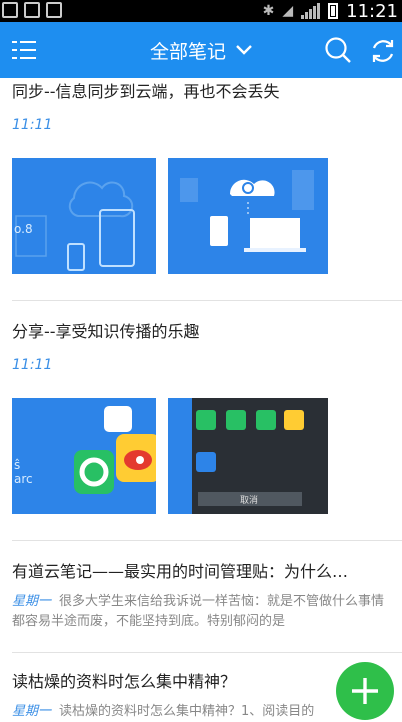  Describe the element at coordinates (124, 681) in the screenshot. I see `note-title: 读枯燥的资料时怎么集中精神？` at that location.